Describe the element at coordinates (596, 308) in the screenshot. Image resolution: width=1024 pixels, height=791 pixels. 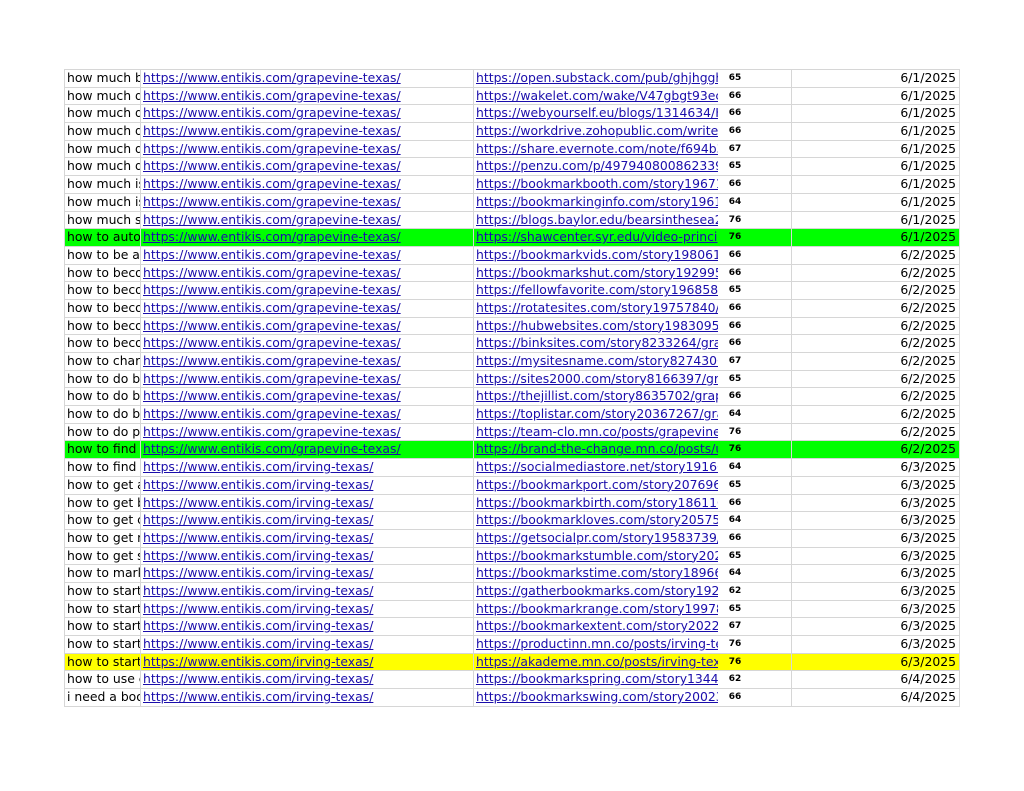
I see `backlink-cell: https://rotatesites.com/story19757840/gr` at that location.